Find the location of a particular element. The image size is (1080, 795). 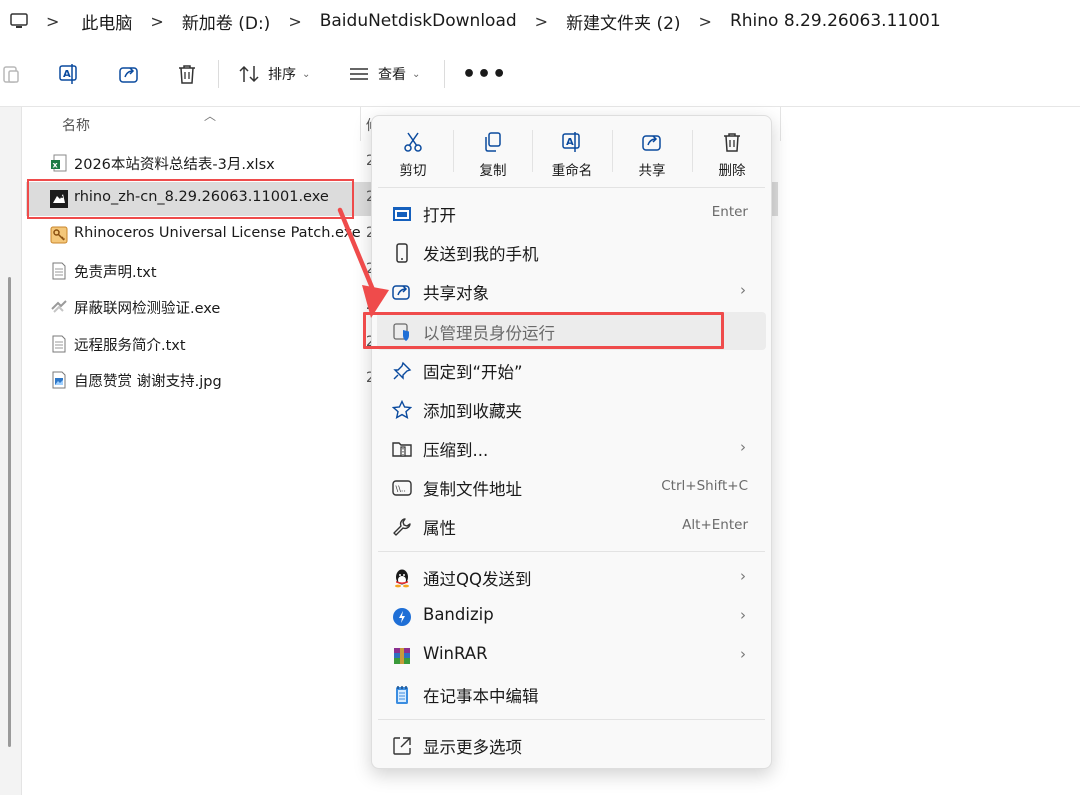

breadcrumb-item-new-folder: 新建文件夹 (2) is located at coordinates (623, 21).